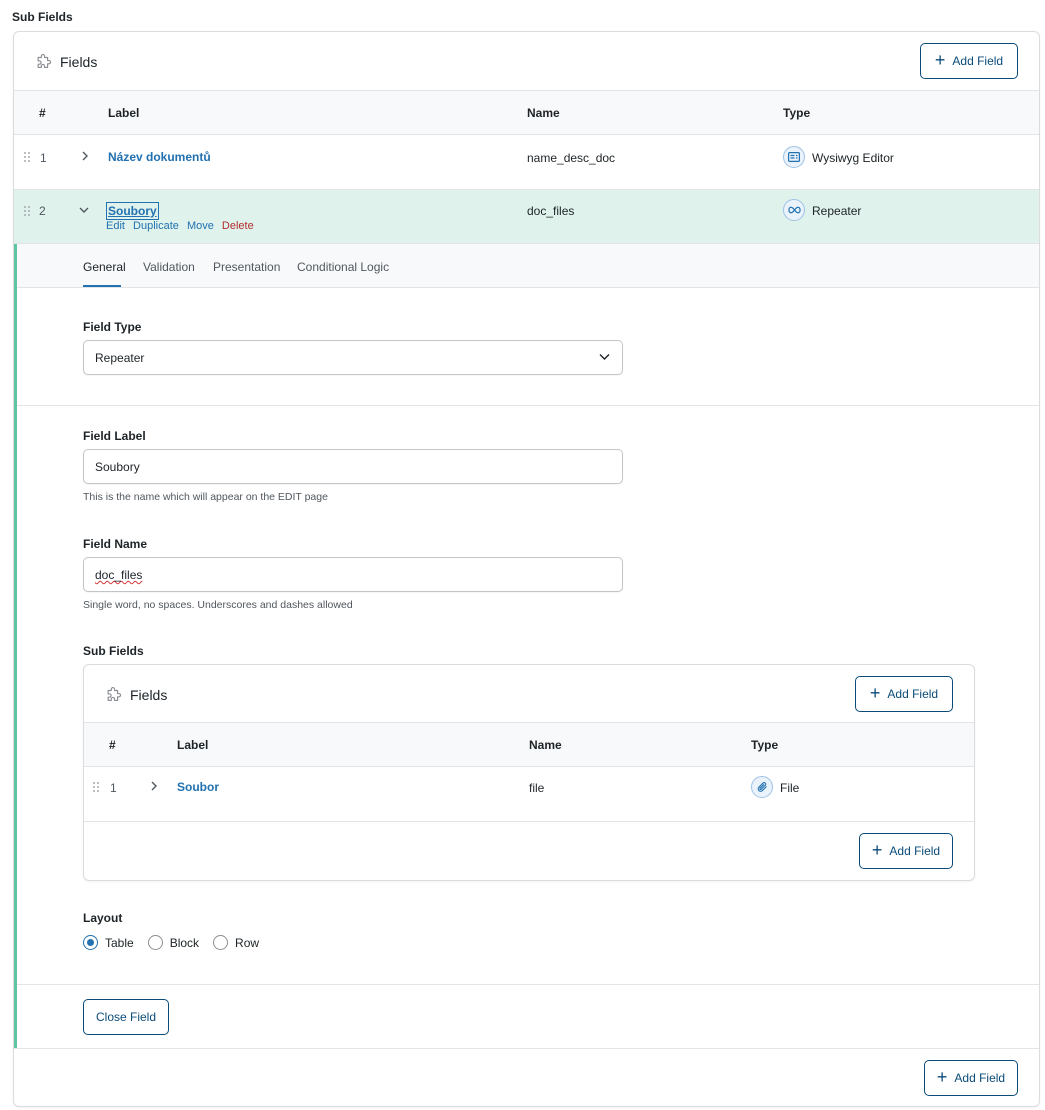 The image size is (1045, 1110). I want to click on row-actions: Edit Duplicate Move Delete, so click(182, 226).